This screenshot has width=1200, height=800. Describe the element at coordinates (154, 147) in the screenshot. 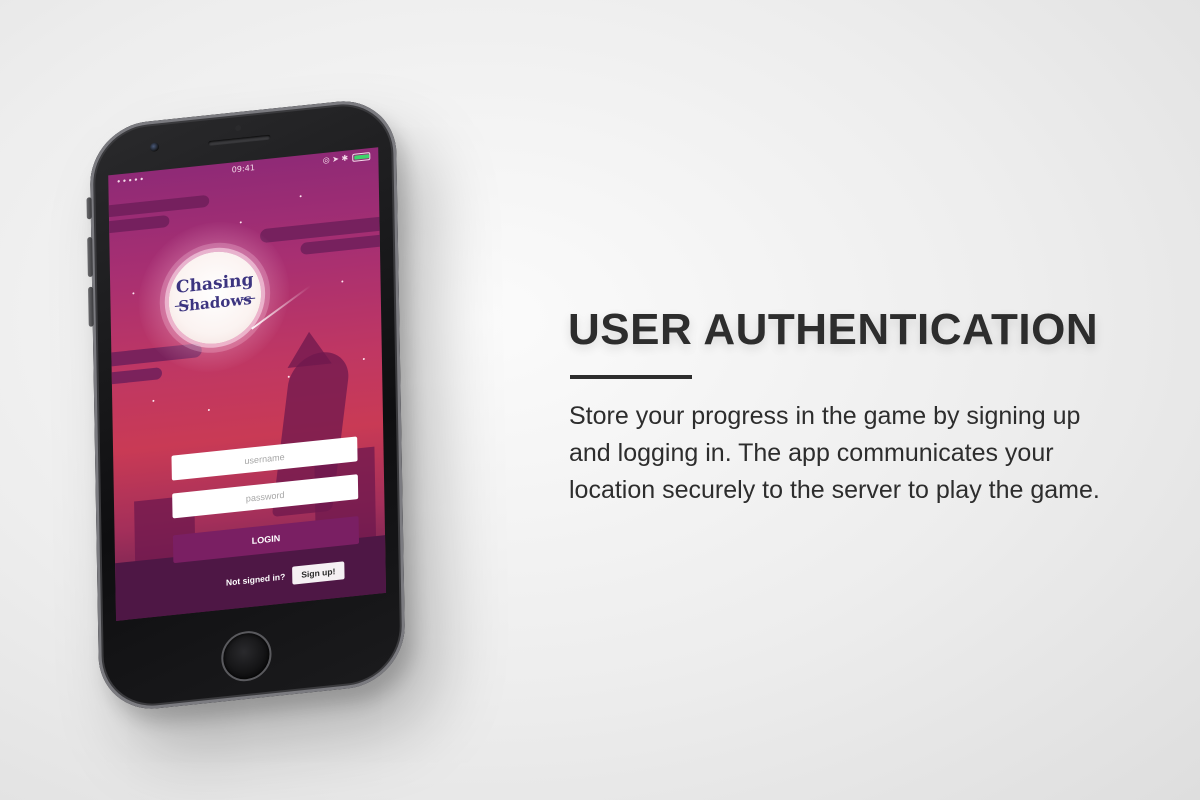

I see `front-camera-icon` at that location.